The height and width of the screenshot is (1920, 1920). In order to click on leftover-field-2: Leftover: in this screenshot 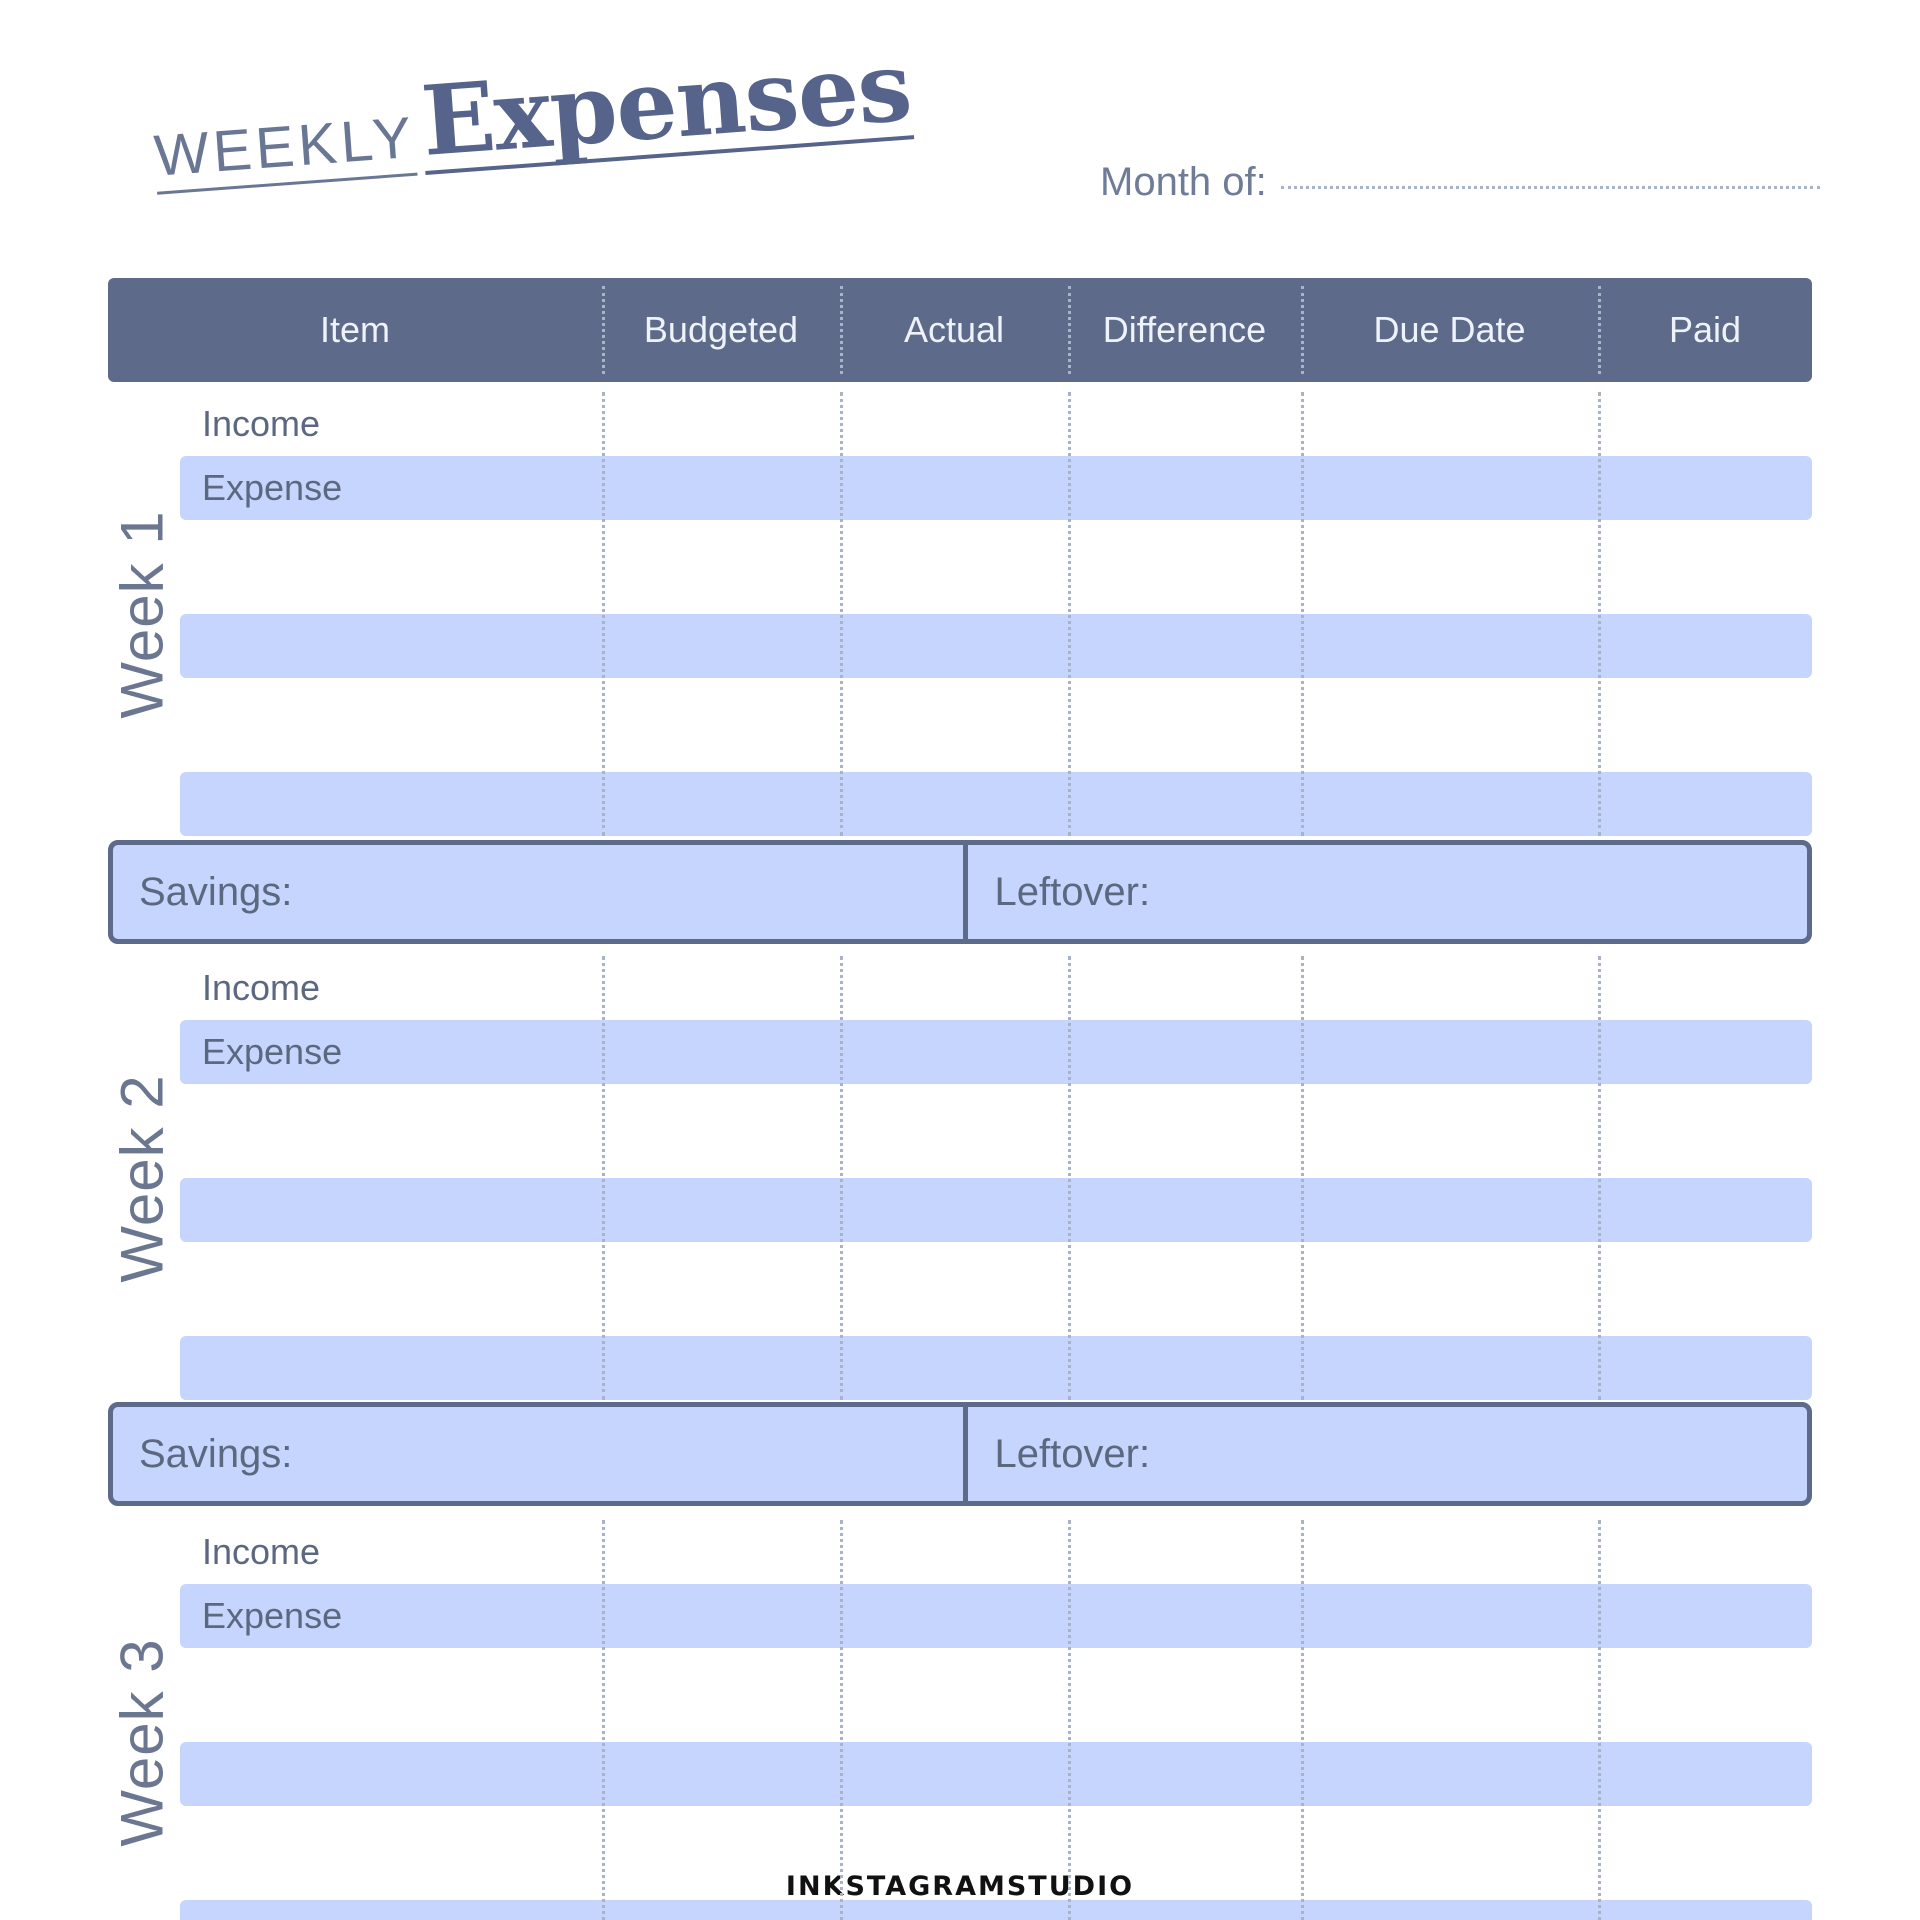, I will do `click(1387, 1454)`.